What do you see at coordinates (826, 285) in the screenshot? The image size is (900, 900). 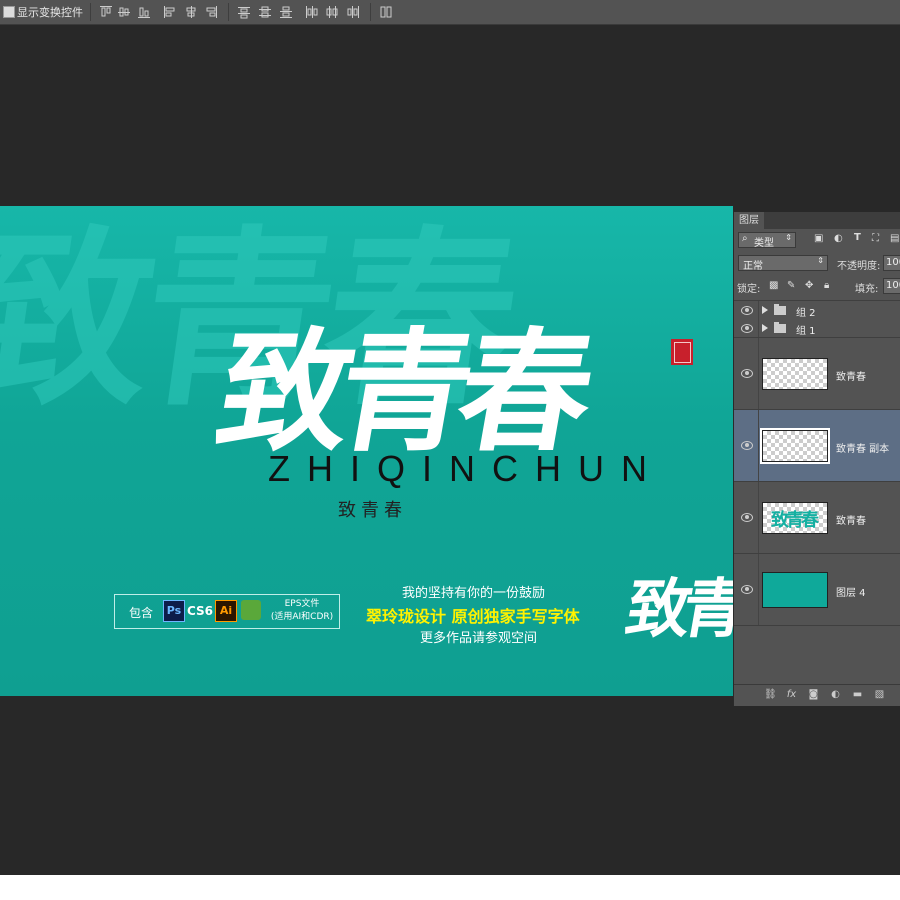 I see `lock-all-icon: 🔒︎` at bounding box center [826, 285].